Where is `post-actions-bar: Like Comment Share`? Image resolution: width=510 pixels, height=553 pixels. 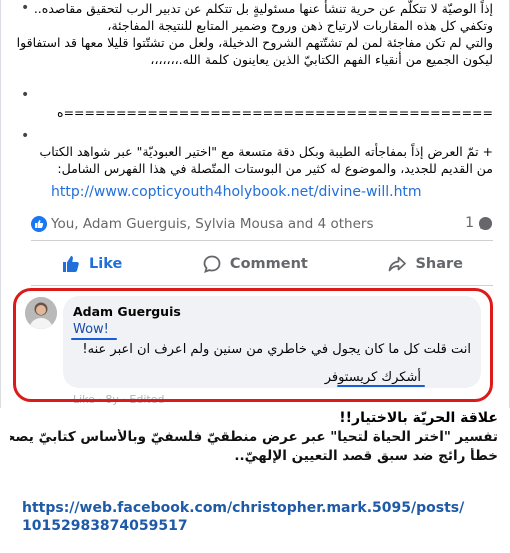 post-actions-bar: Like Comment Share is located at coordinates (262, 264).